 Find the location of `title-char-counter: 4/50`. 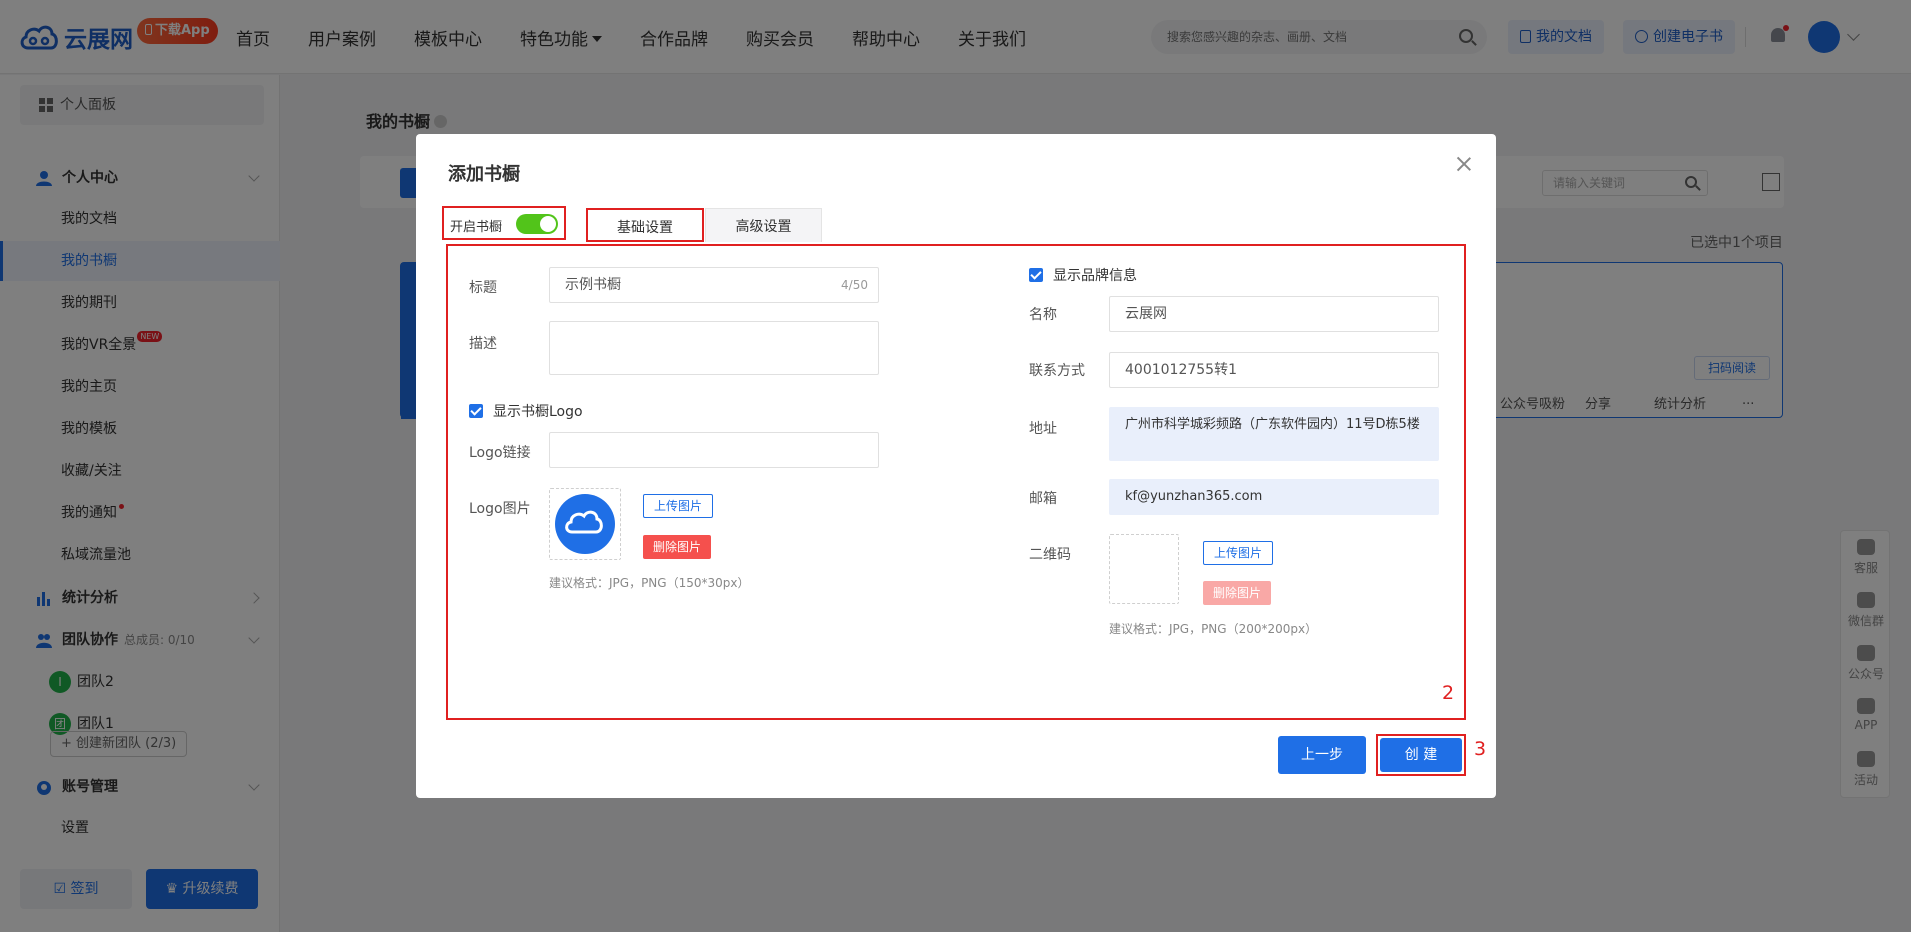

title-char-counter: 4/50 is located at coordinates (854, 285).